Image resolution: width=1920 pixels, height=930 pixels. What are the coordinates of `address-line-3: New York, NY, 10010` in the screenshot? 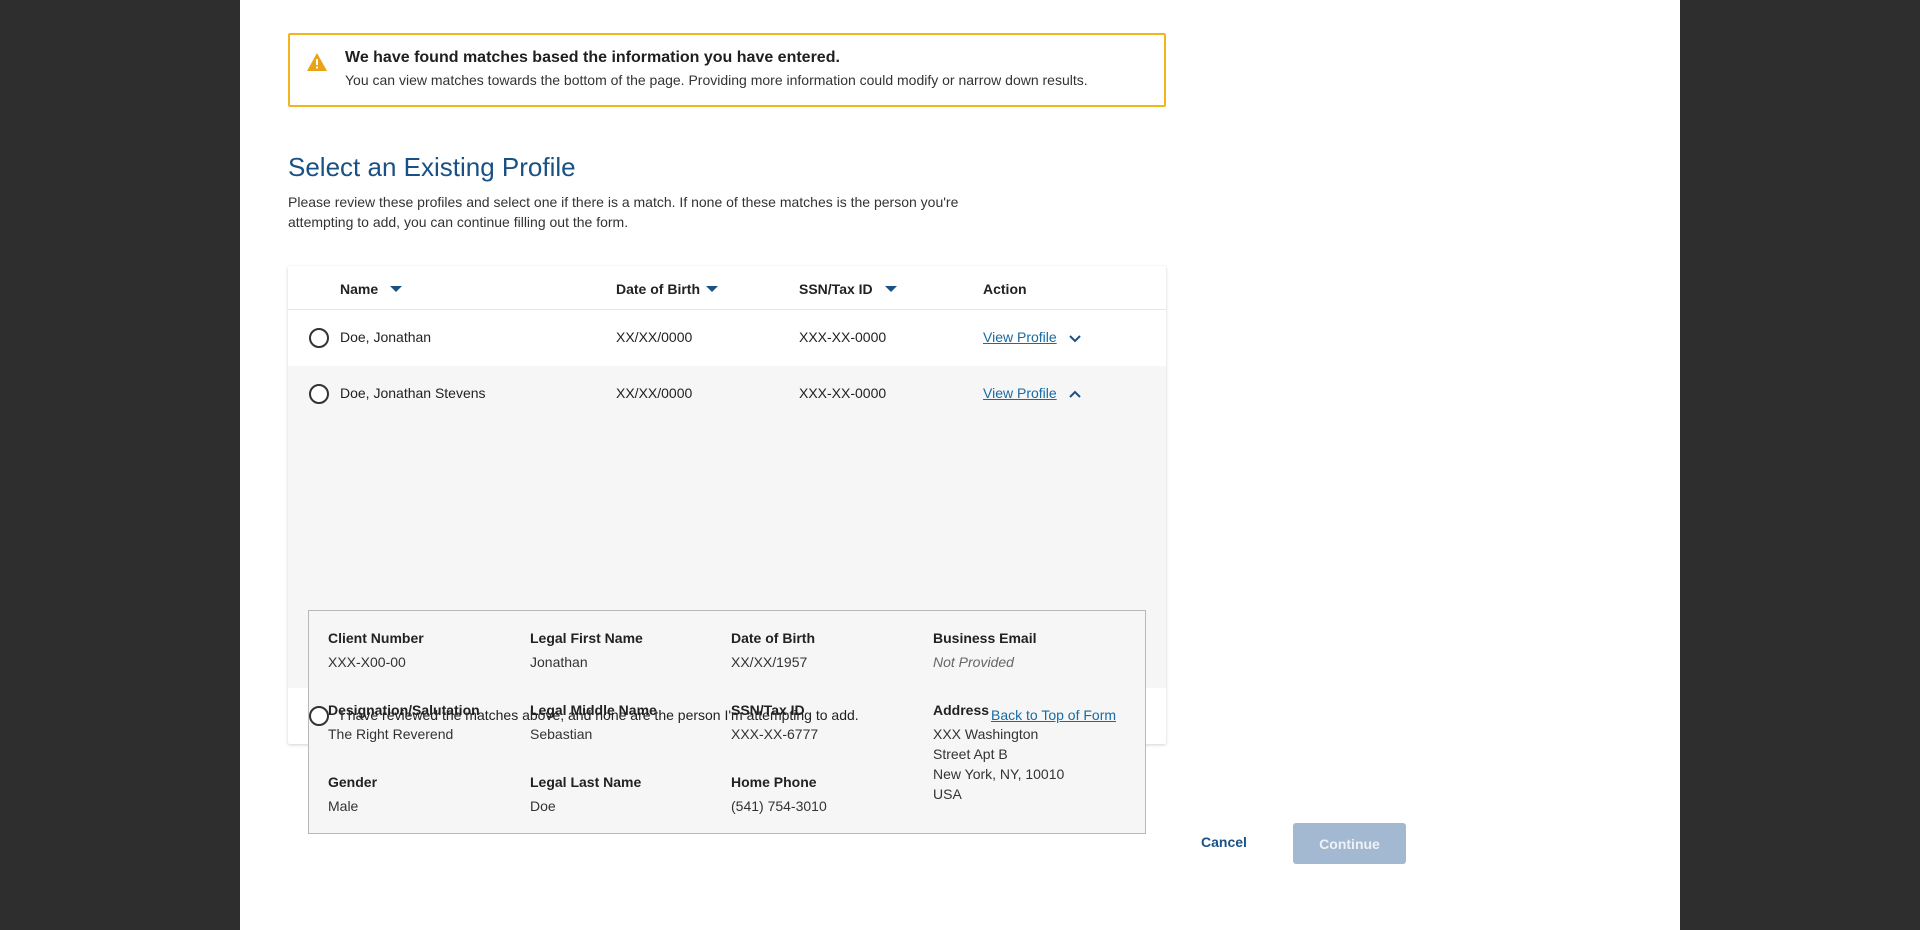 It's located at (999, 774).